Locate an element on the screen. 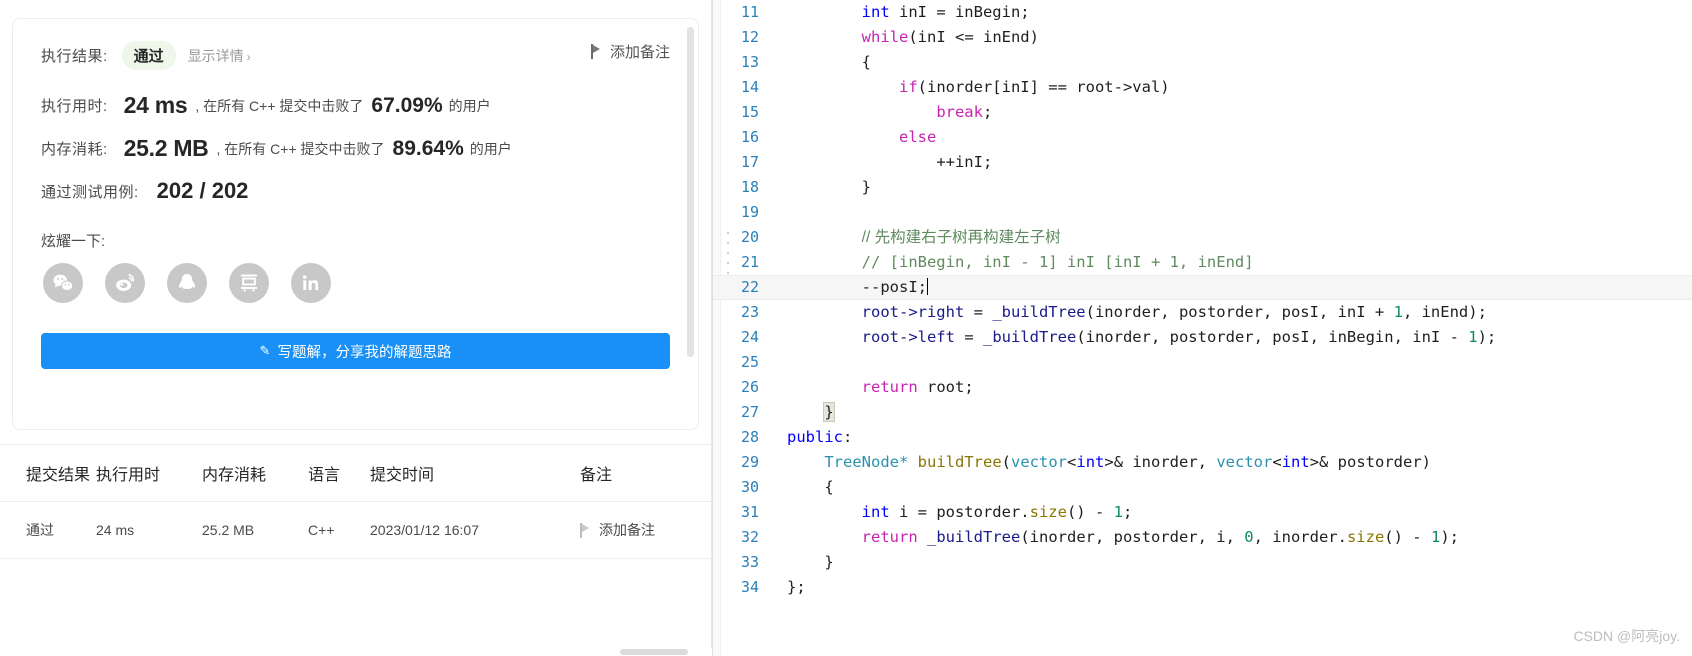 This screenshot has height=656, width=1692. line-number: 13 is located at coordinates (749, 62).